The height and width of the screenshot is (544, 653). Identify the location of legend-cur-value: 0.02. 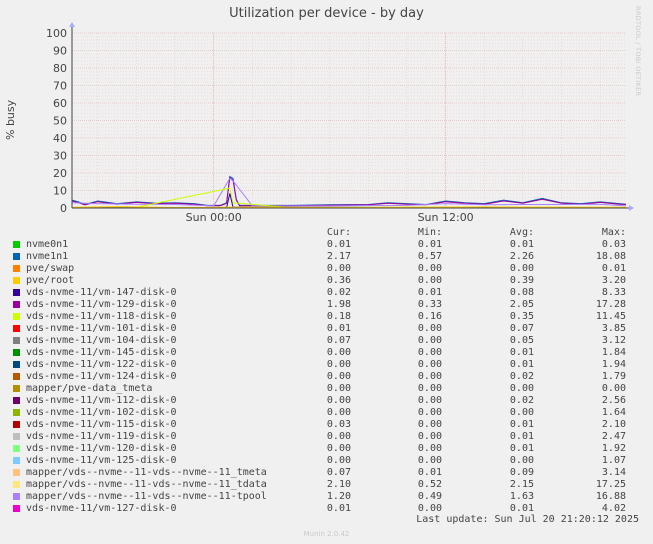
(338, 292).